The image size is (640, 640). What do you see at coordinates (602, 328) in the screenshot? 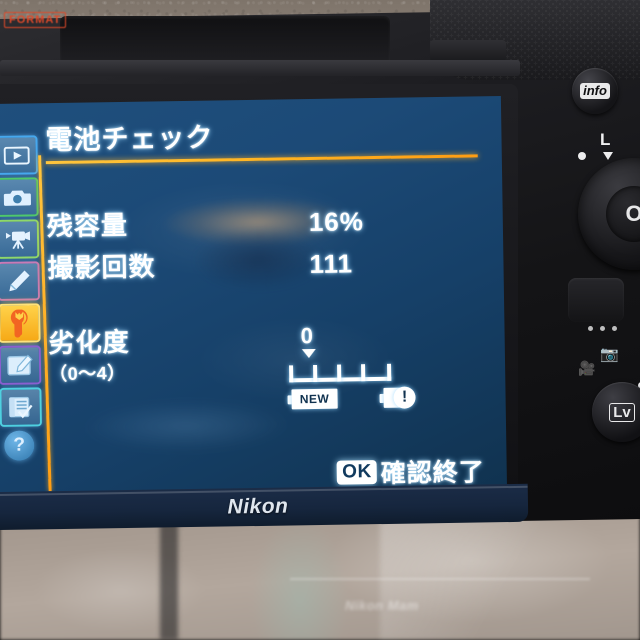
I see `speaker-holes-icon` at bounding box center [602, 328].